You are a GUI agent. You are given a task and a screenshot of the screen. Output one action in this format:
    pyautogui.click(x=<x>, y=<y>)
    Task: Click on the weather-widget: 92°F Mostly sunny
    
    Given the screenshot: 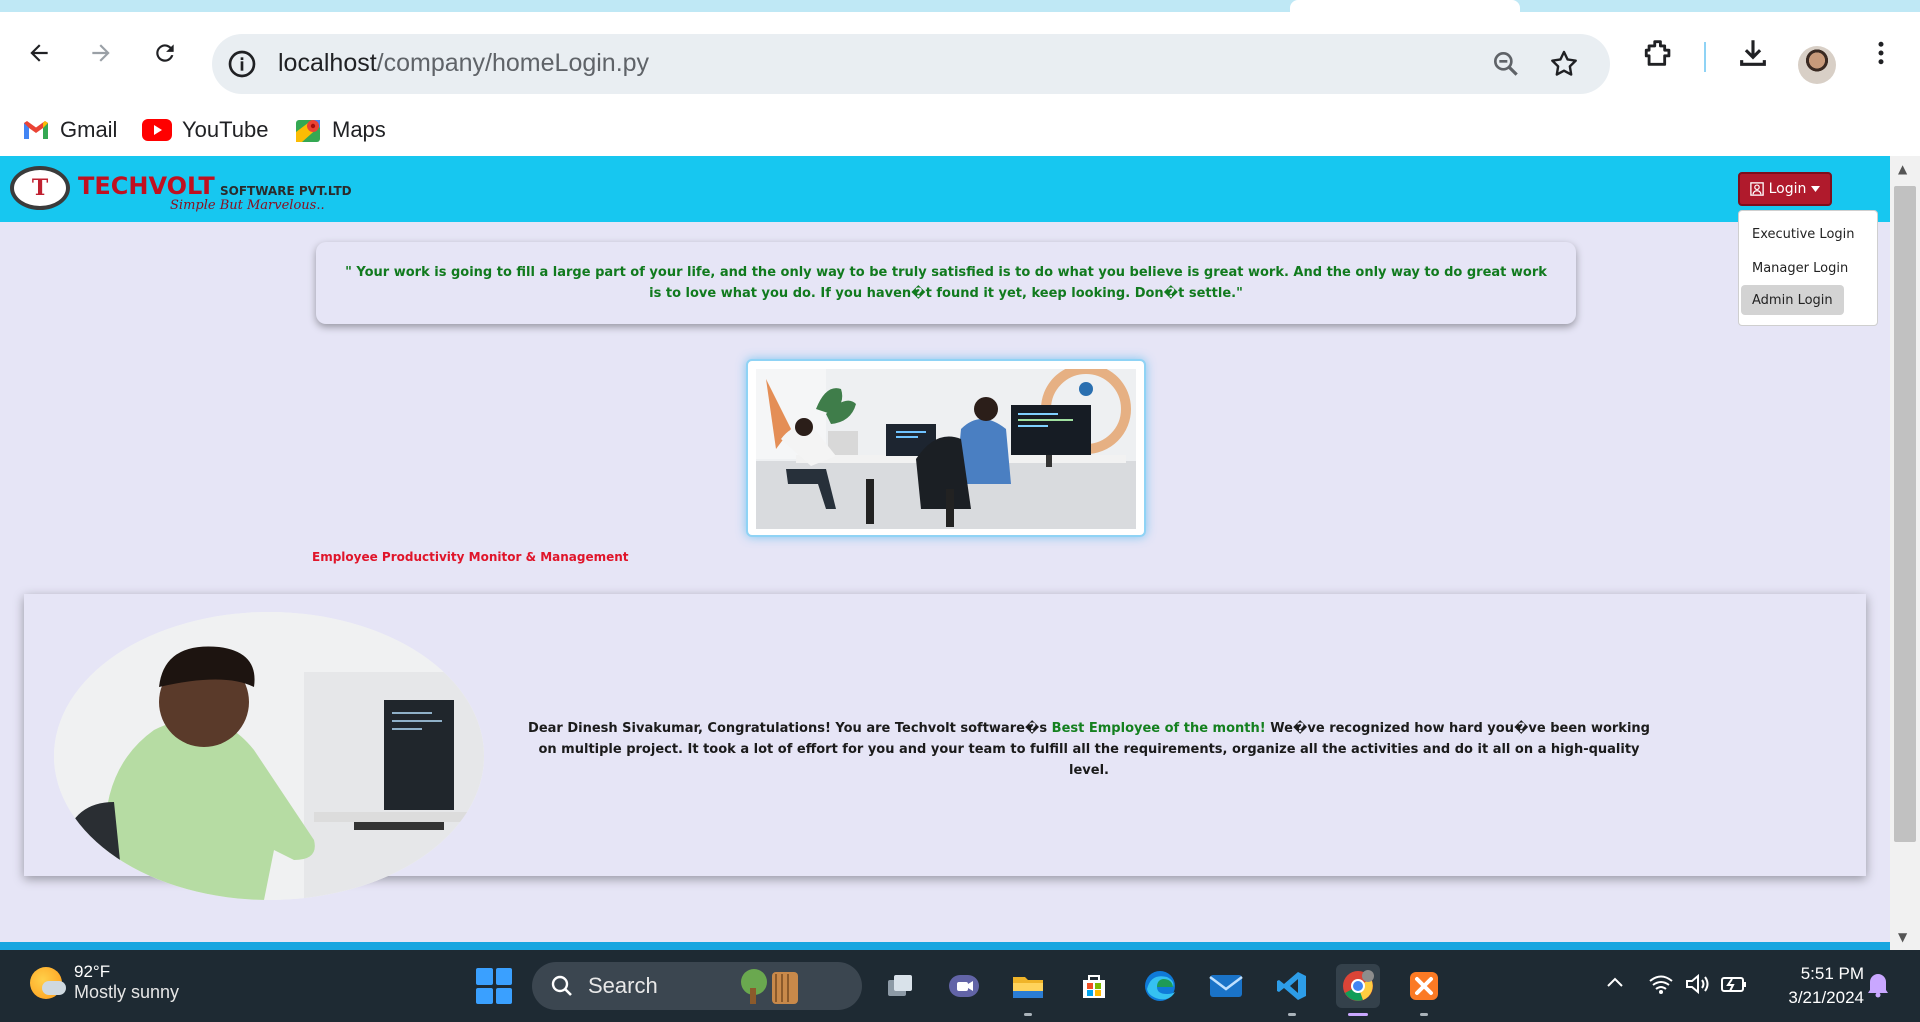 What is the action you would take?
    pyautogui.click(x=104, y=982)
    